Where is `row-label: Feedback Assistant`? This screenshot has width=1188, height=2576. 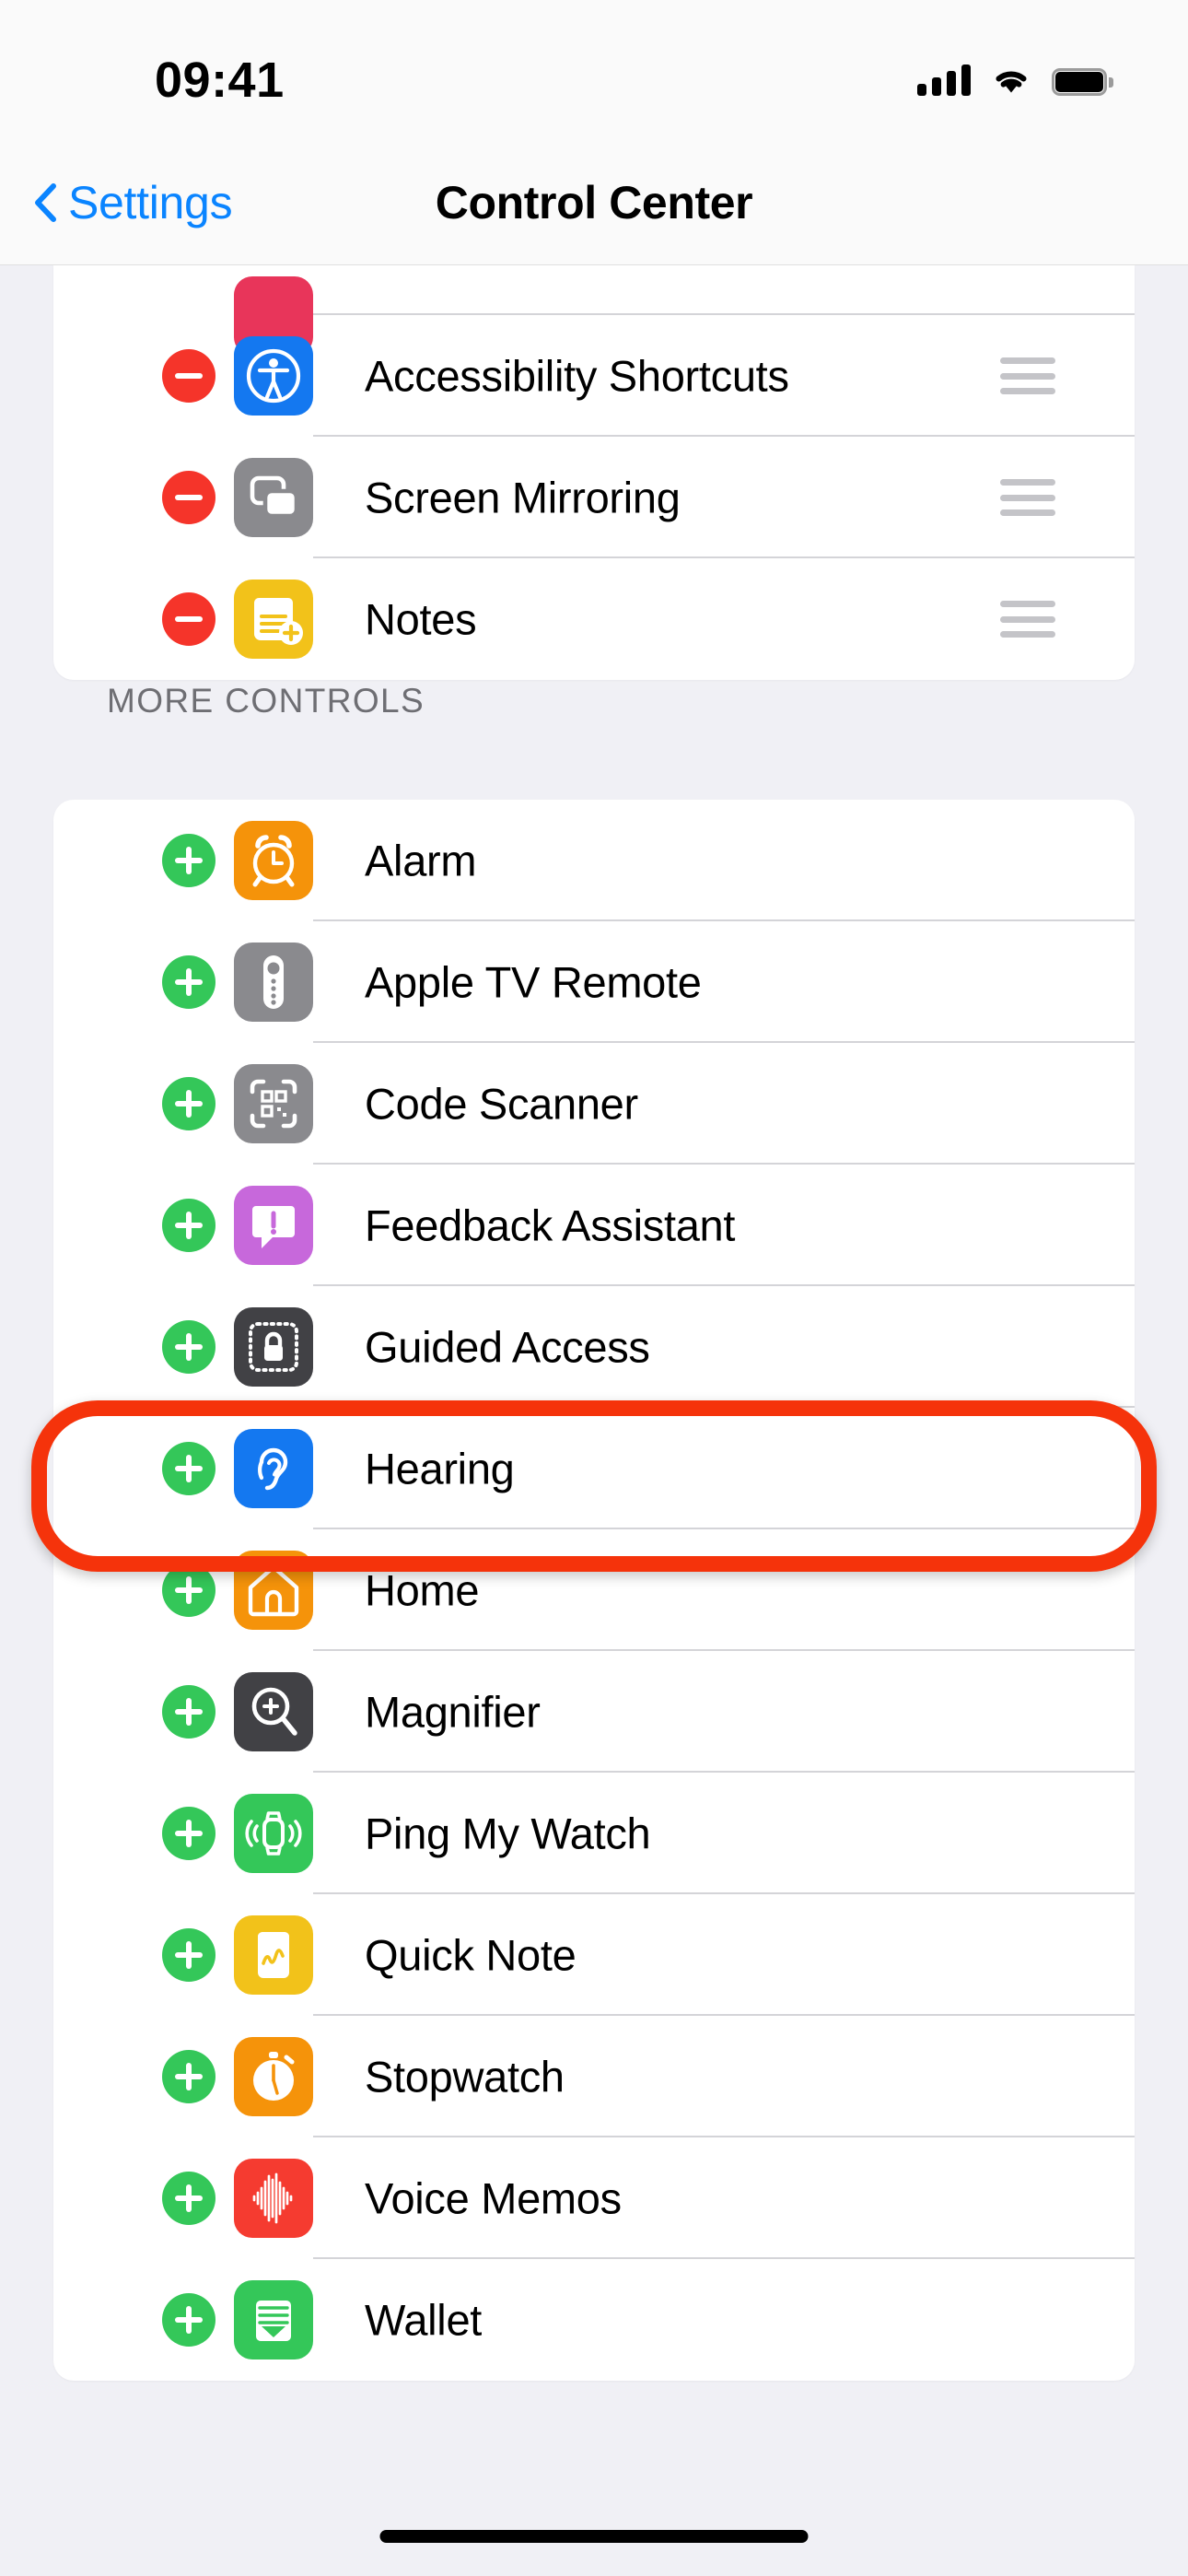
row-label: Feedback Assistant is located at coordinates (550, 1225).